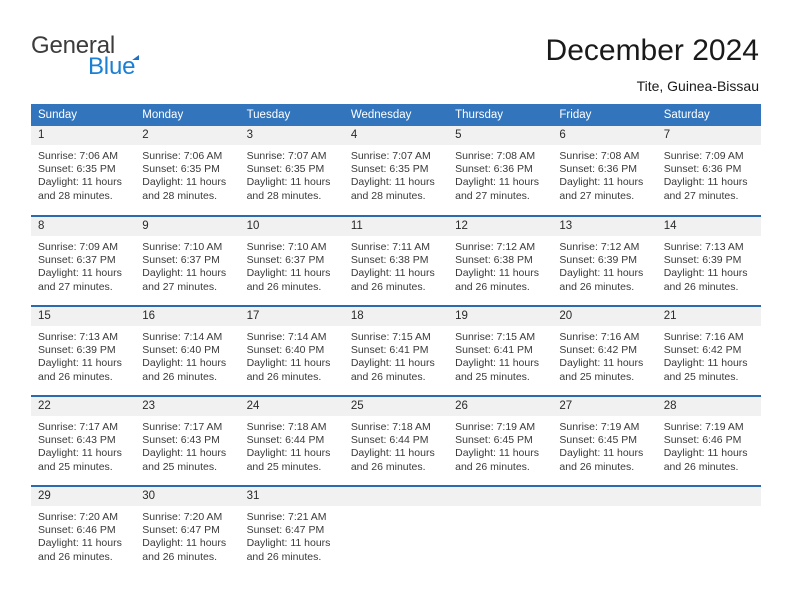 The image size is (792, 612). Describe the element at coordinates (285, 169) in the screenshot. I see `sunset-text: Sunset: 6:35 PM` at that location.